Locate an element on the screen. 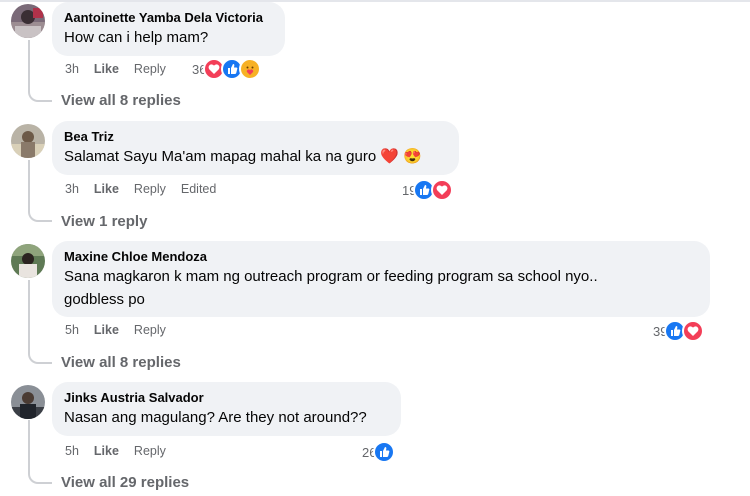  reaction-summary: 36 is located at coordinates (227, 69).